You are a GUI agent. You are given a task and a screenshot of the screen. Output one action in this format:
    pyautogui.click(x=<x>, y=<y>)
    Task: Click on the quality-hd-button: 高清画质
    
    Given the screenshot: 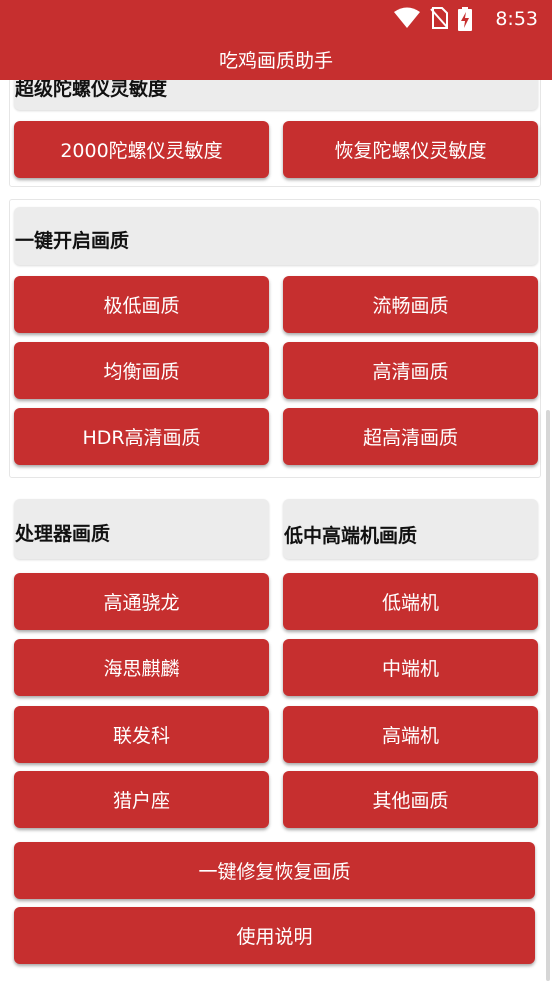 What is the action you would take?
    pyautogui.click(x=410, y=370)
    